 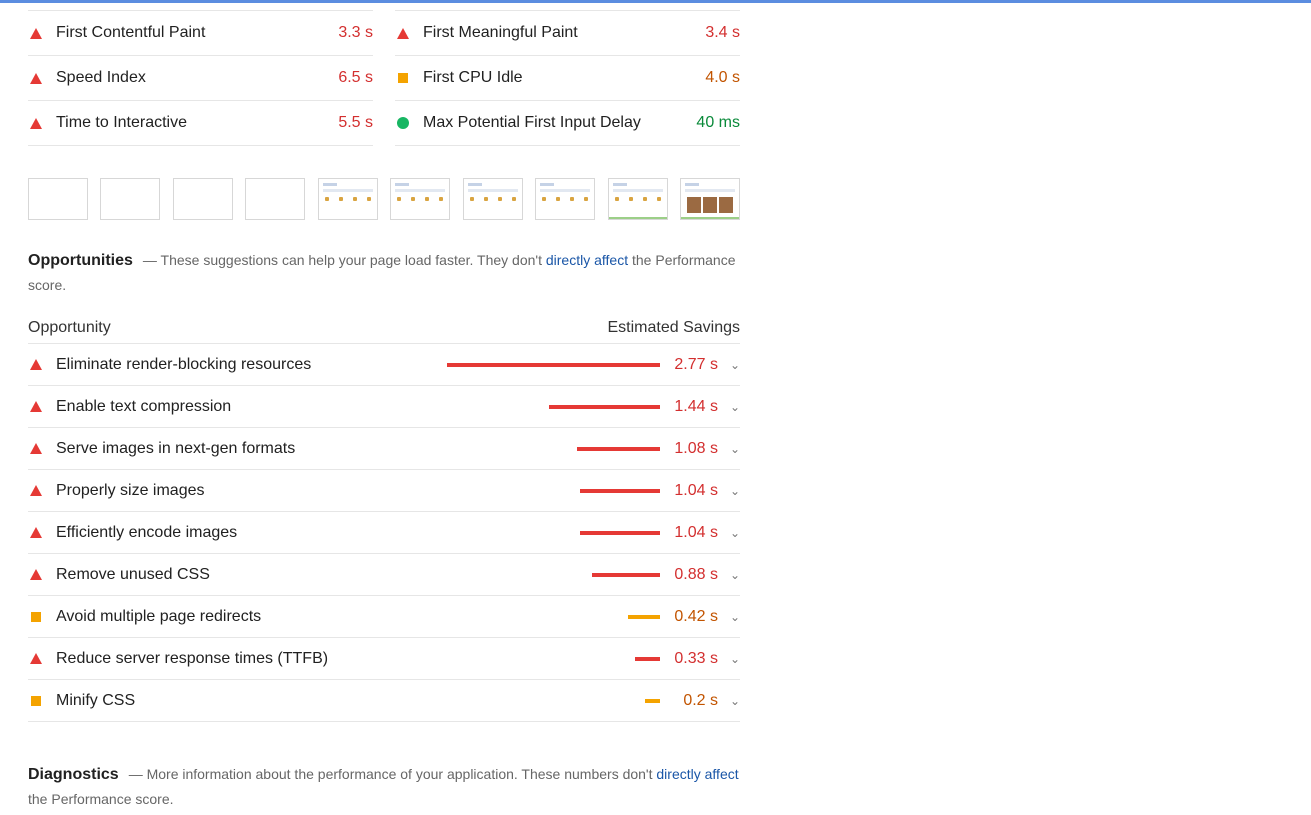 I want to click on opportunity-label: Properly size images, so click(x=130, y=490).